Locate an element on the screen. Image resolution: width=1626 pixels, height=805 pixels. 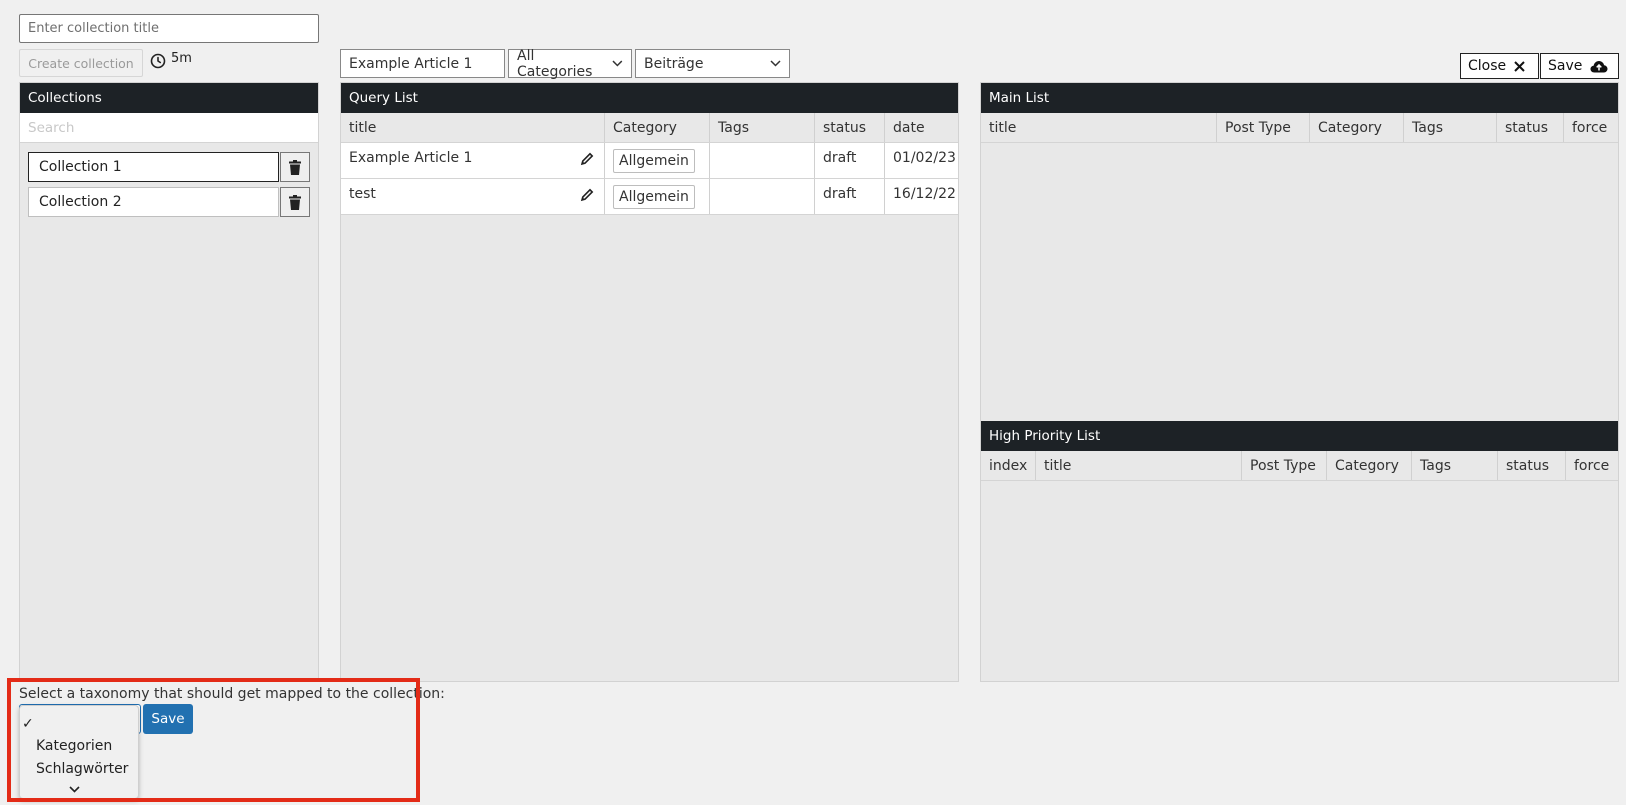
main-list-header: Main List is located at coordinates (1299, 98).